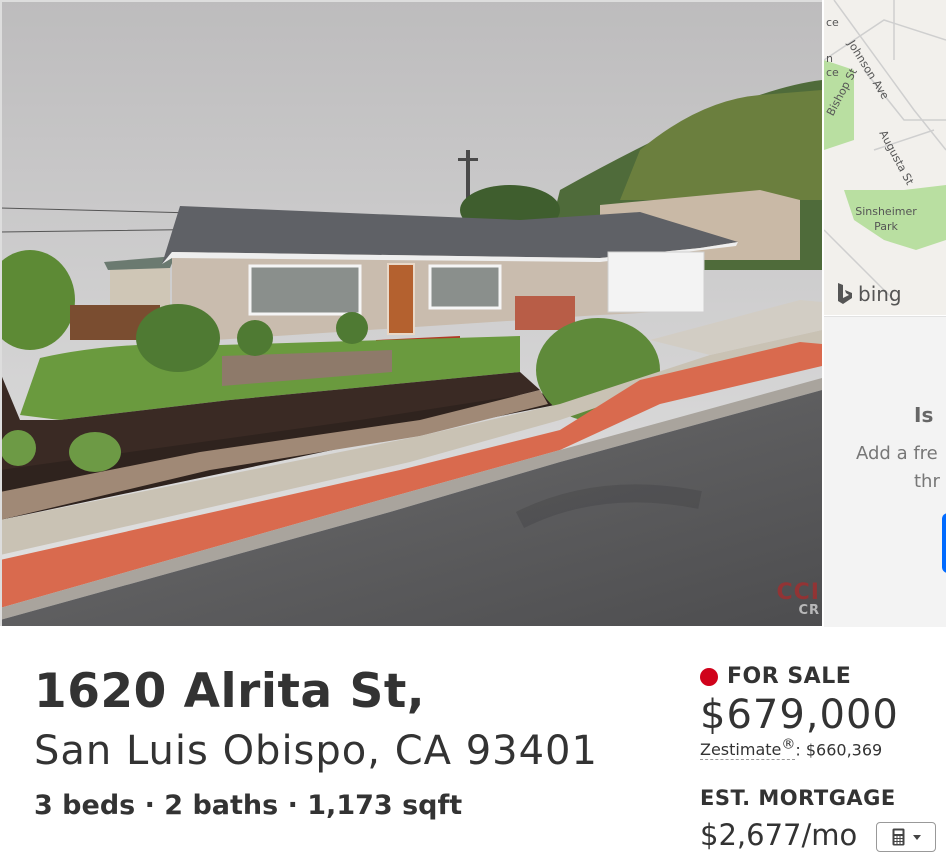  I want to click on bing-icon, so click(845, 293).